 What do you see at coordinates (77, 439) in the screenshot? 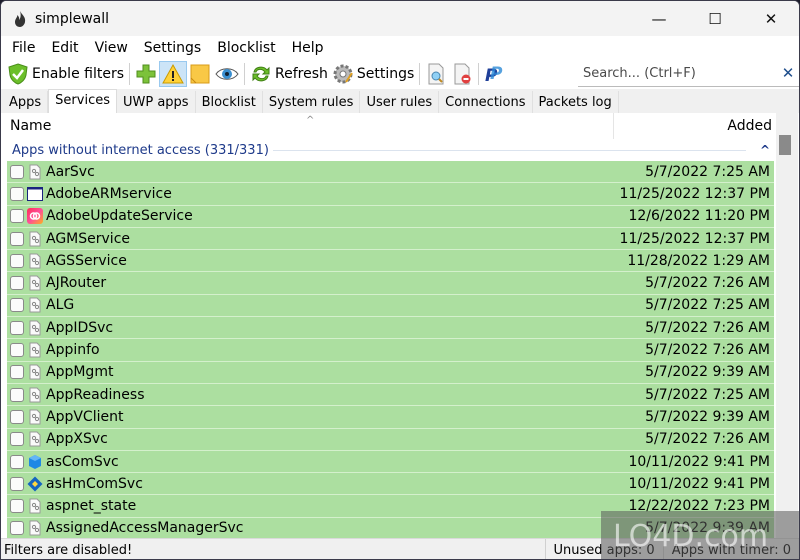
I see `row-name: AppXSvc` at bounding box center [77, 439].